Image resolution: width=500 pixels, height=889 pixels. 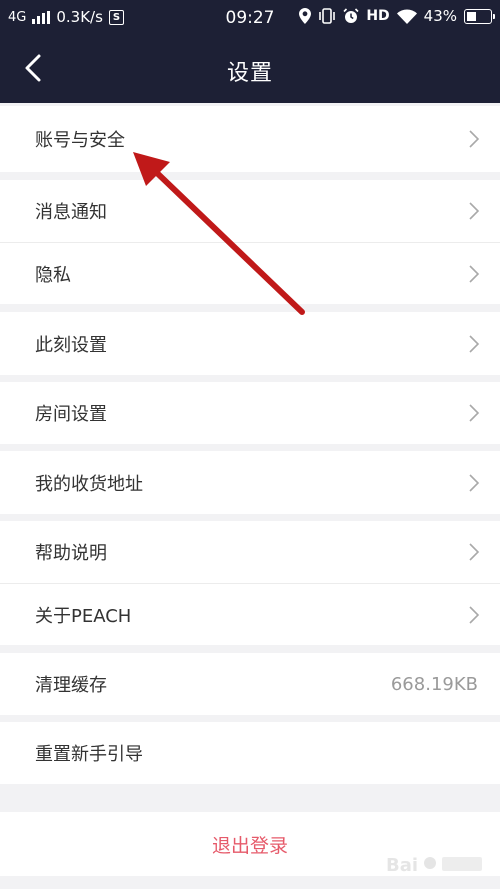 What do you see at coordinates (440, 16) in the screenshot?
I see `battery-percent: 43%` at bounding box center [440, 16].